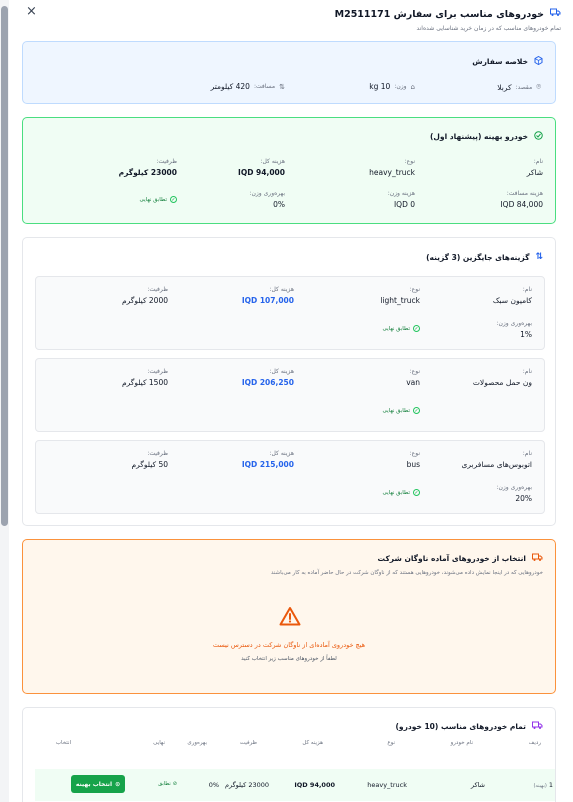 The height and width of the screenshot is (802, 573). I want to click on alternatives-title: گزینه‌های جایگزین (3 گزینه), so click(478, 257).